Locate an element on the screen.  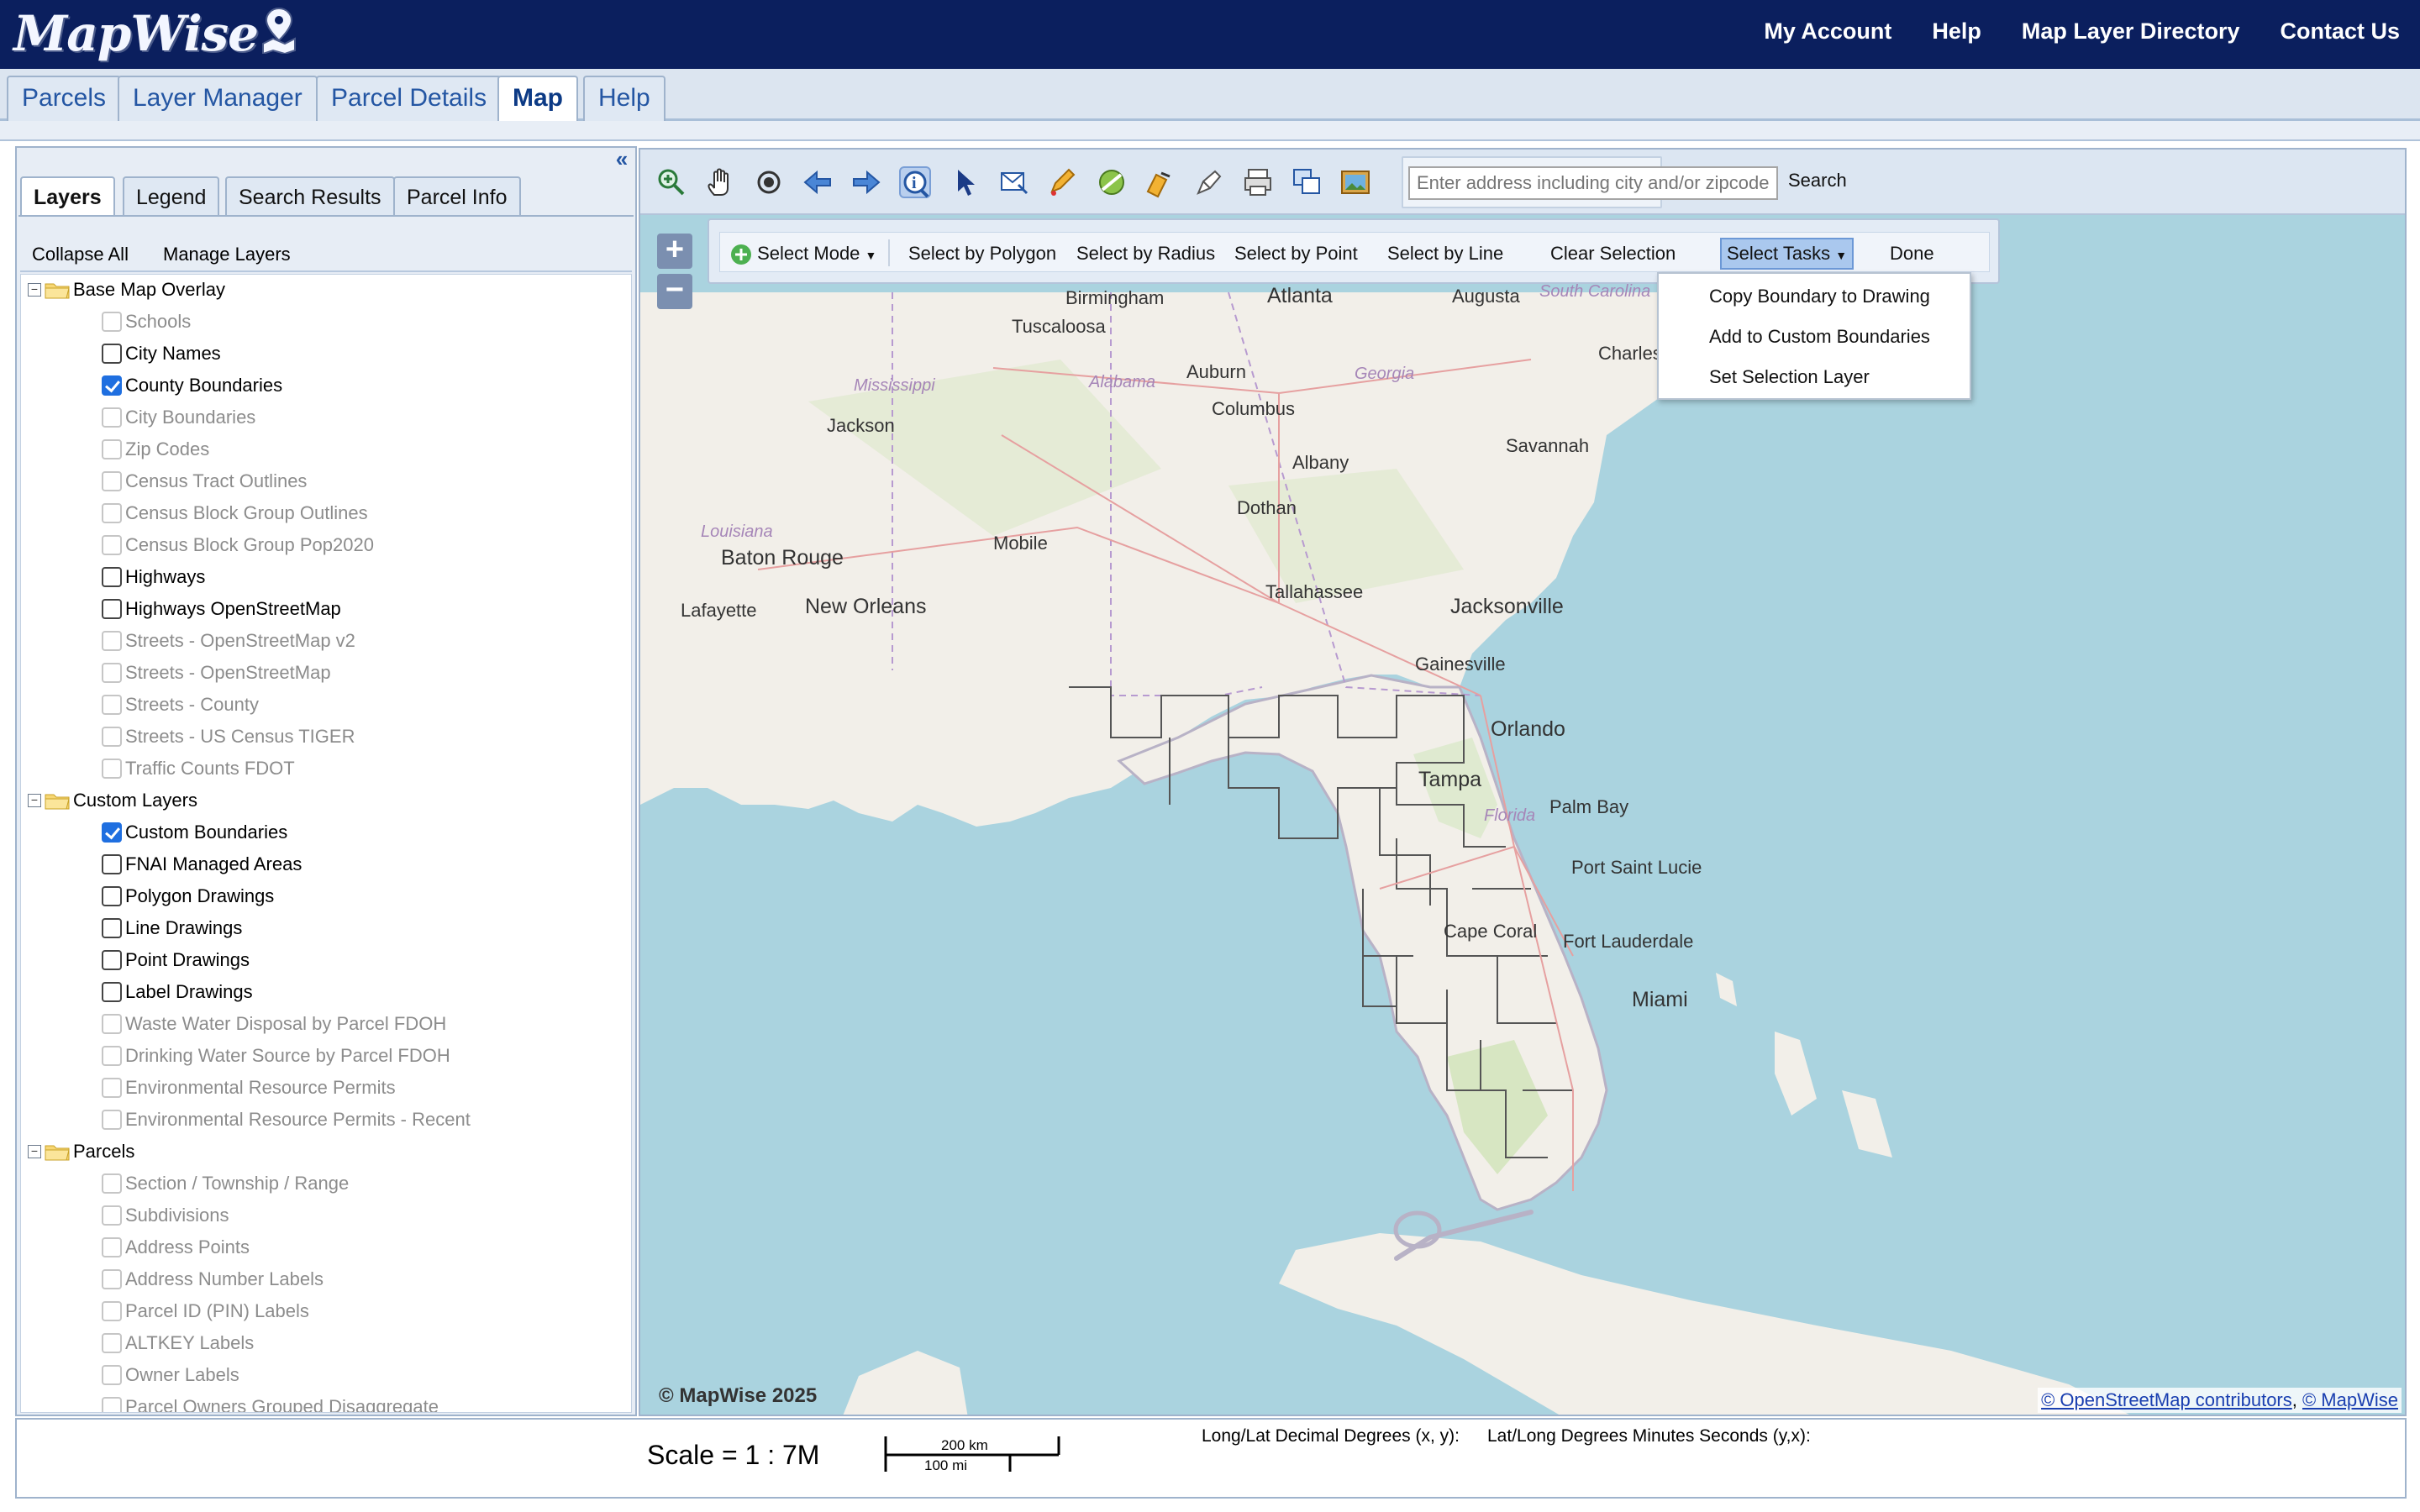
zoom-out-button: − is located at coordinates (674, 291).